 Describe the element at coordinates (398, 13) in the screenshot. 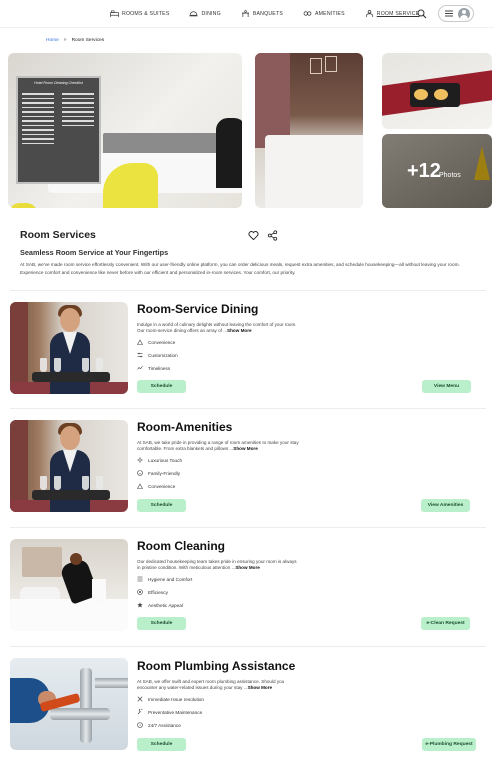

I see `nav-label: ROOM SERVICE` at that location.